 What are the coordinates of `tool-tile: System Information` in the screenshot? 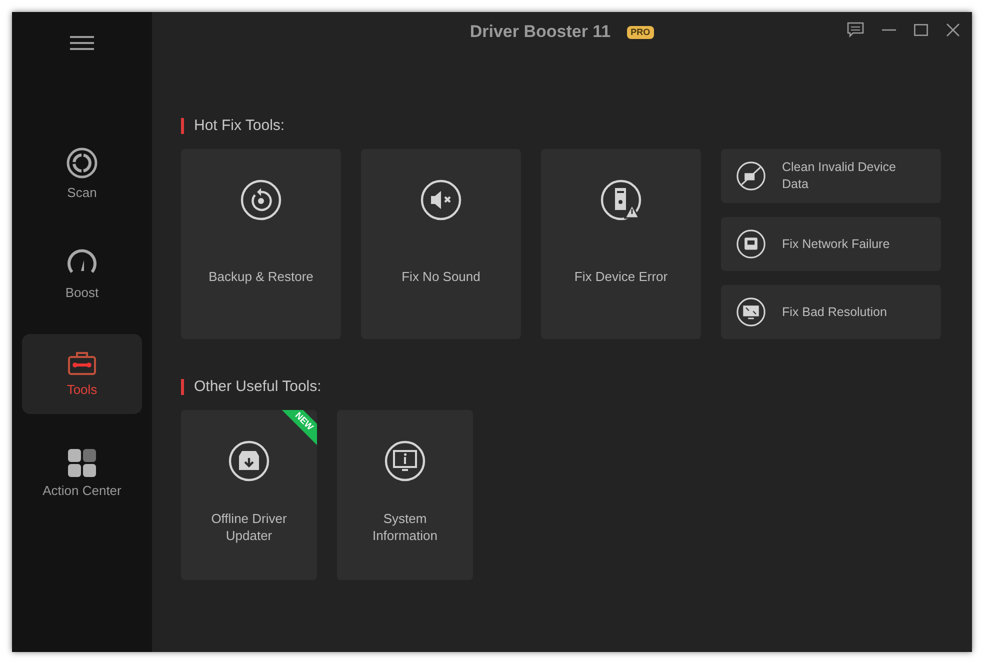 It's located at (405, 495).